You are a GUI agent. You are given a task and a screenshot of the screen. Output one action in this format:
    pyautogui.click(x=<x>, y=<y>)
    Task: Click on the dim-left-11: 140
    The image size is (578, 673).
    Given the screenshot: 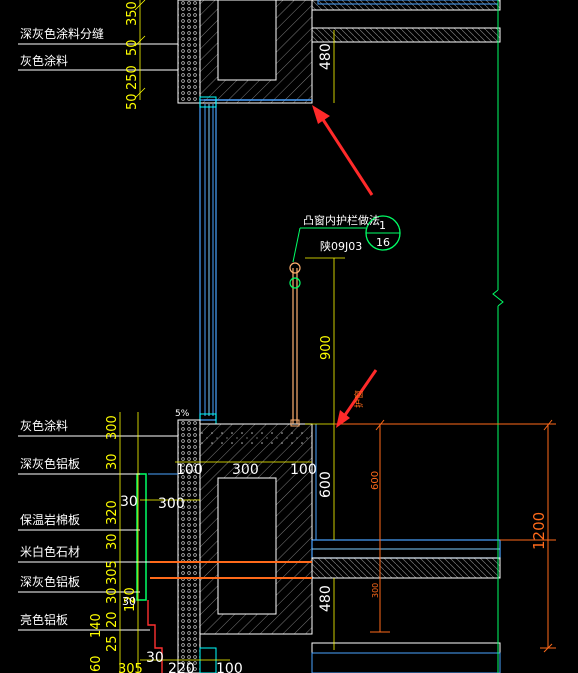 What is the action you would take?
    pyautogui.click(x=96, y=625)
    